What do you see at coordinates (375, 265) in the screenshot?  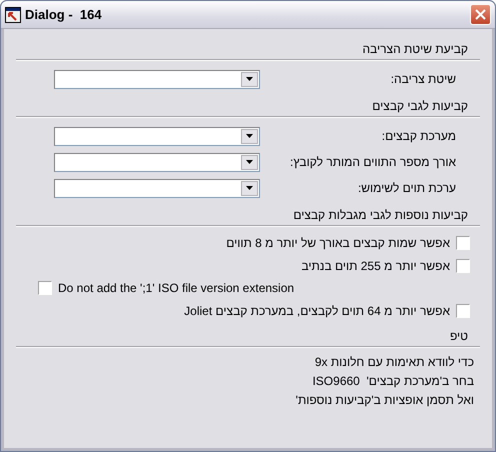 I see `checkbox-label: אפשר יותר מ 255 תוים בנתיב` at bounding box center [375, 265].